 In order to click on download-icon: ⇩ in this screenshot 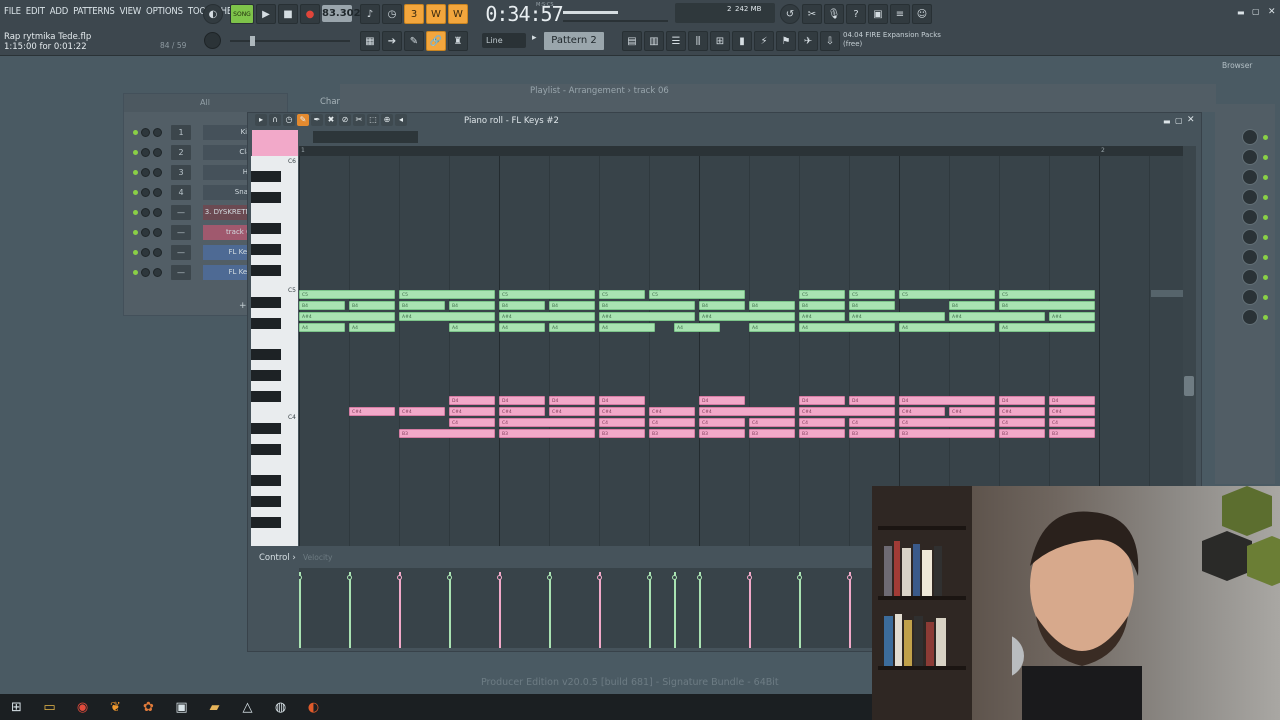, I will do `click(830, 41)`.